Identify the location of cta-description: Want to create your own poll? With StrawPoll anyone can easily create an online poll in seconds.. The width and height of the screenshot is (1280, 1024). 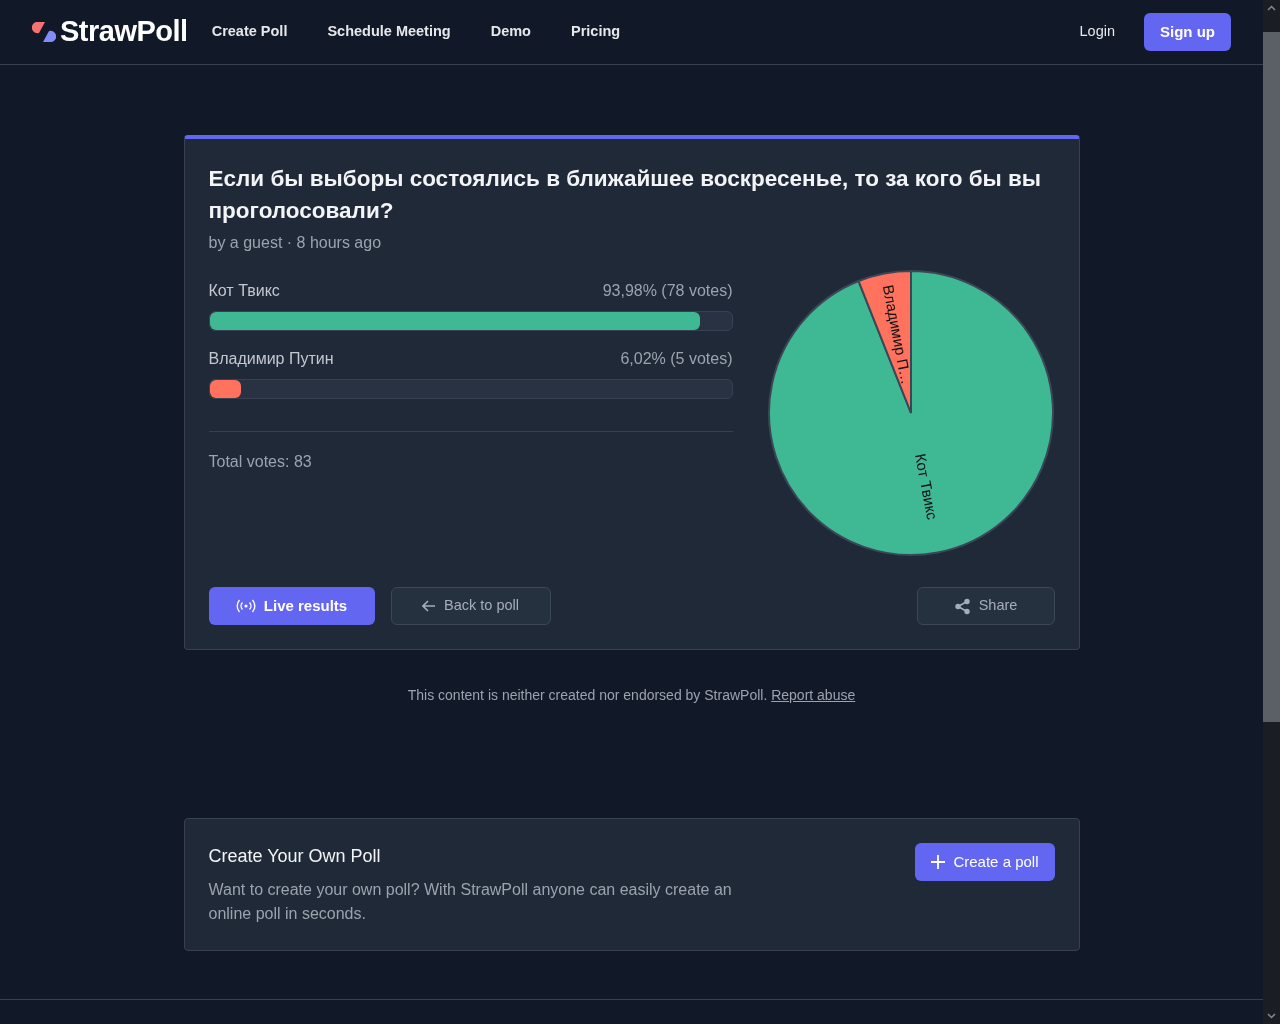
(470, 902).